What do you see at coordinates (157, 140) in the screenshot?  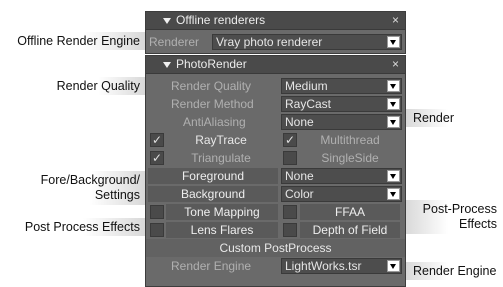 I see `raytrace-checkbox: ✓` at bounding box center [157, 140].